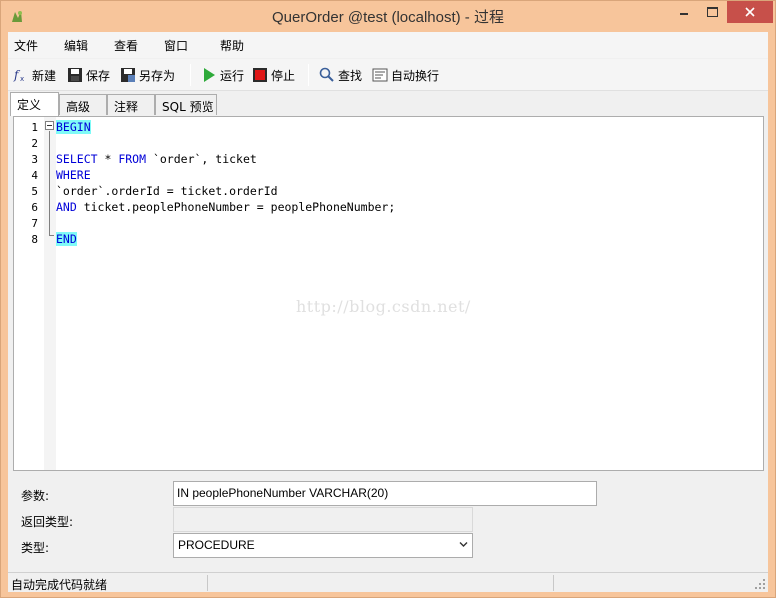 The height and width of the screenshot is (598, 776). Describe the element at coordinates (326, 74) in the screenshot. I see `search-icon` at that location.